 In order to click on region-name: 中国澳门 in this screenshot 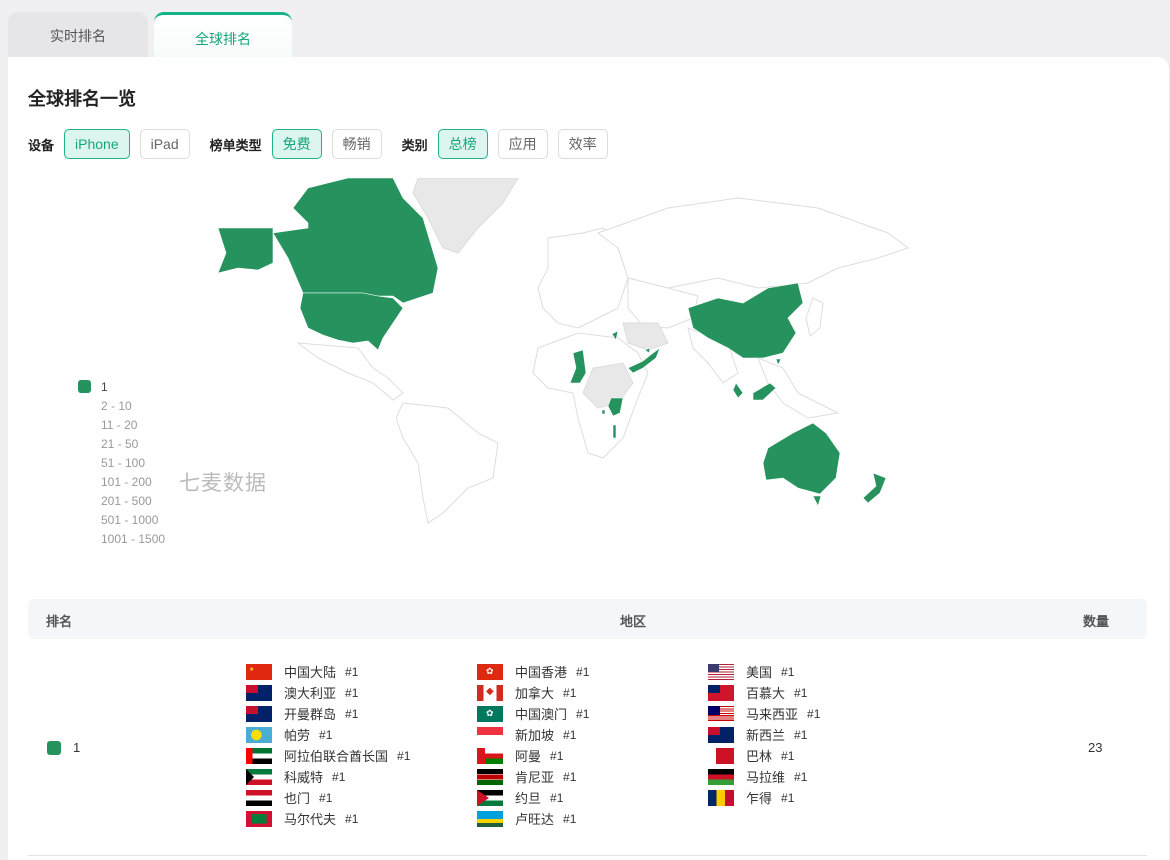, I will do `click(541, 714)`.